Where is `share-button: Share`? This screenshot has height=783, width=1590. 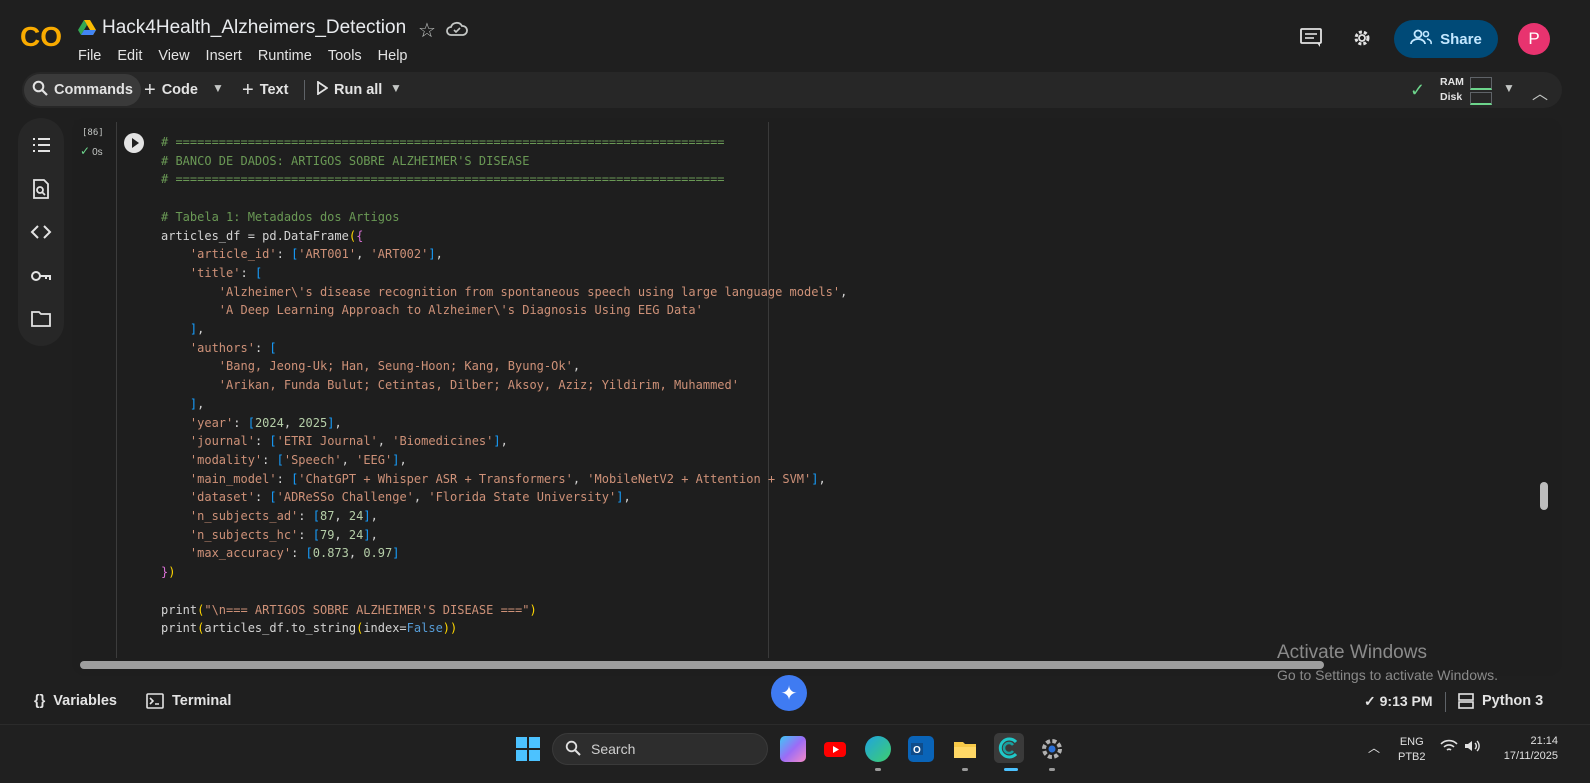 share-button: Share is located at coordinates (1446, 39).